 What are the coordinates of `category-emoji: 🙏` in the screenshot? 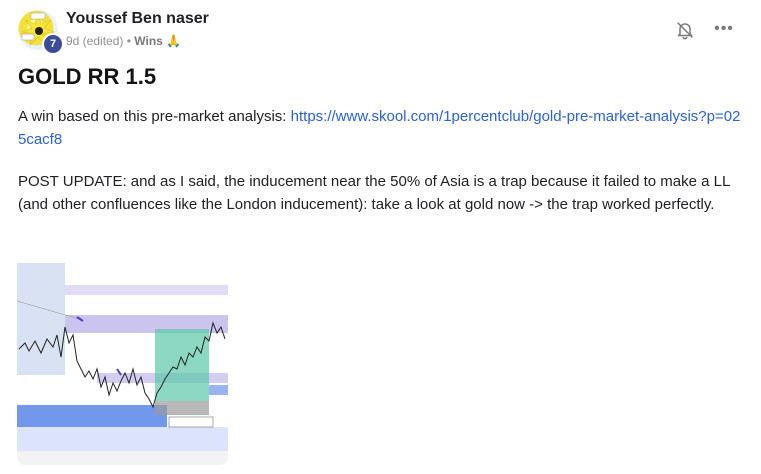 It's located at (174, 41).